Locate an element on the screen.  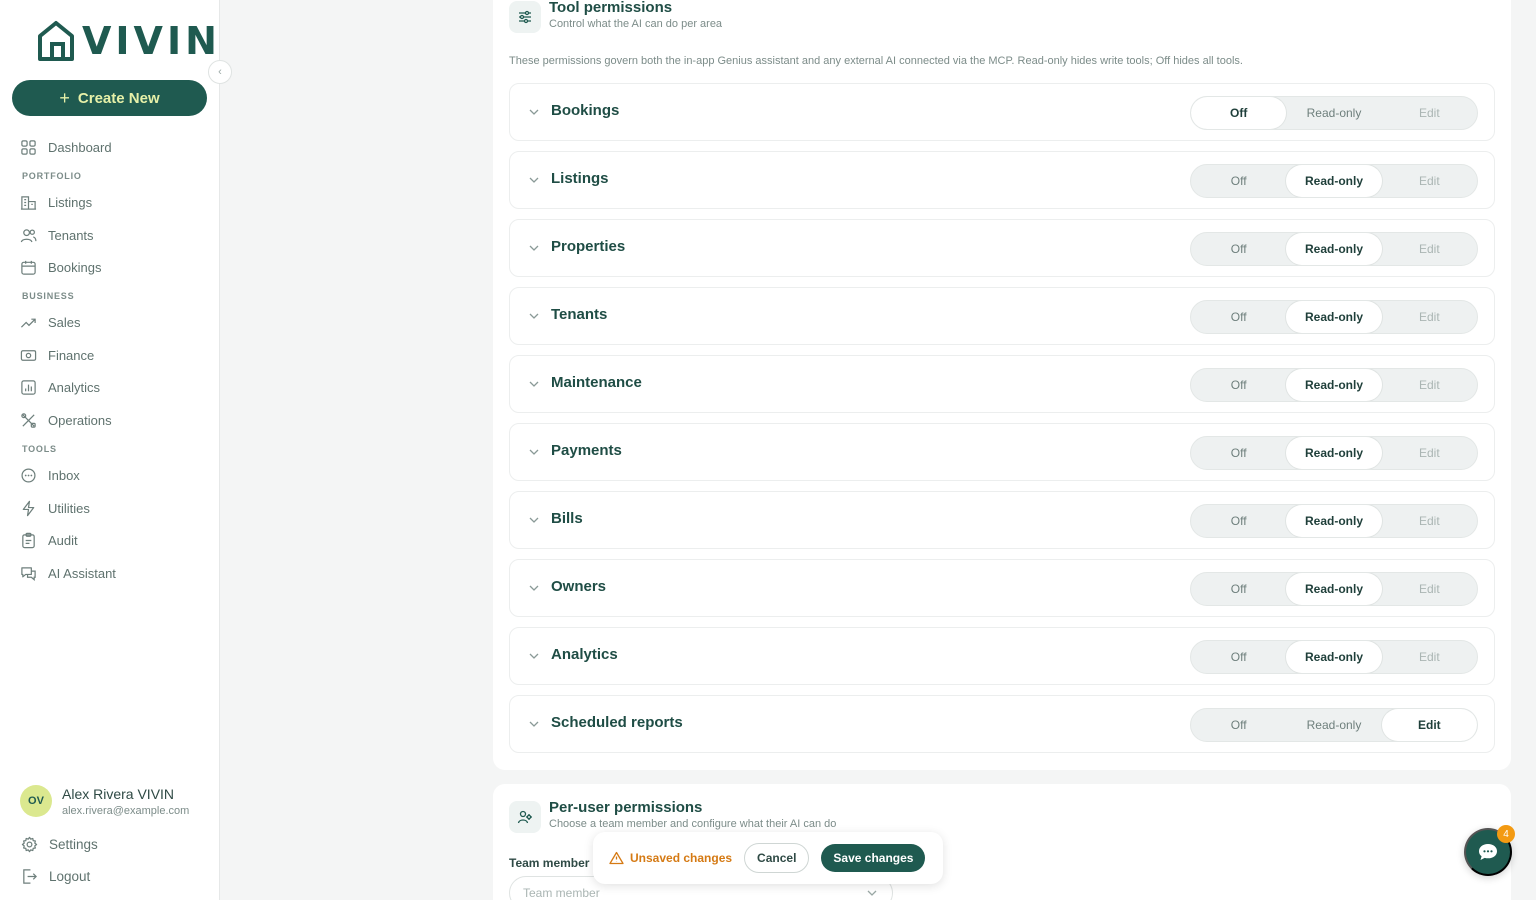
sidebar-item-label: Analytics is located at coordinates (74, 387).